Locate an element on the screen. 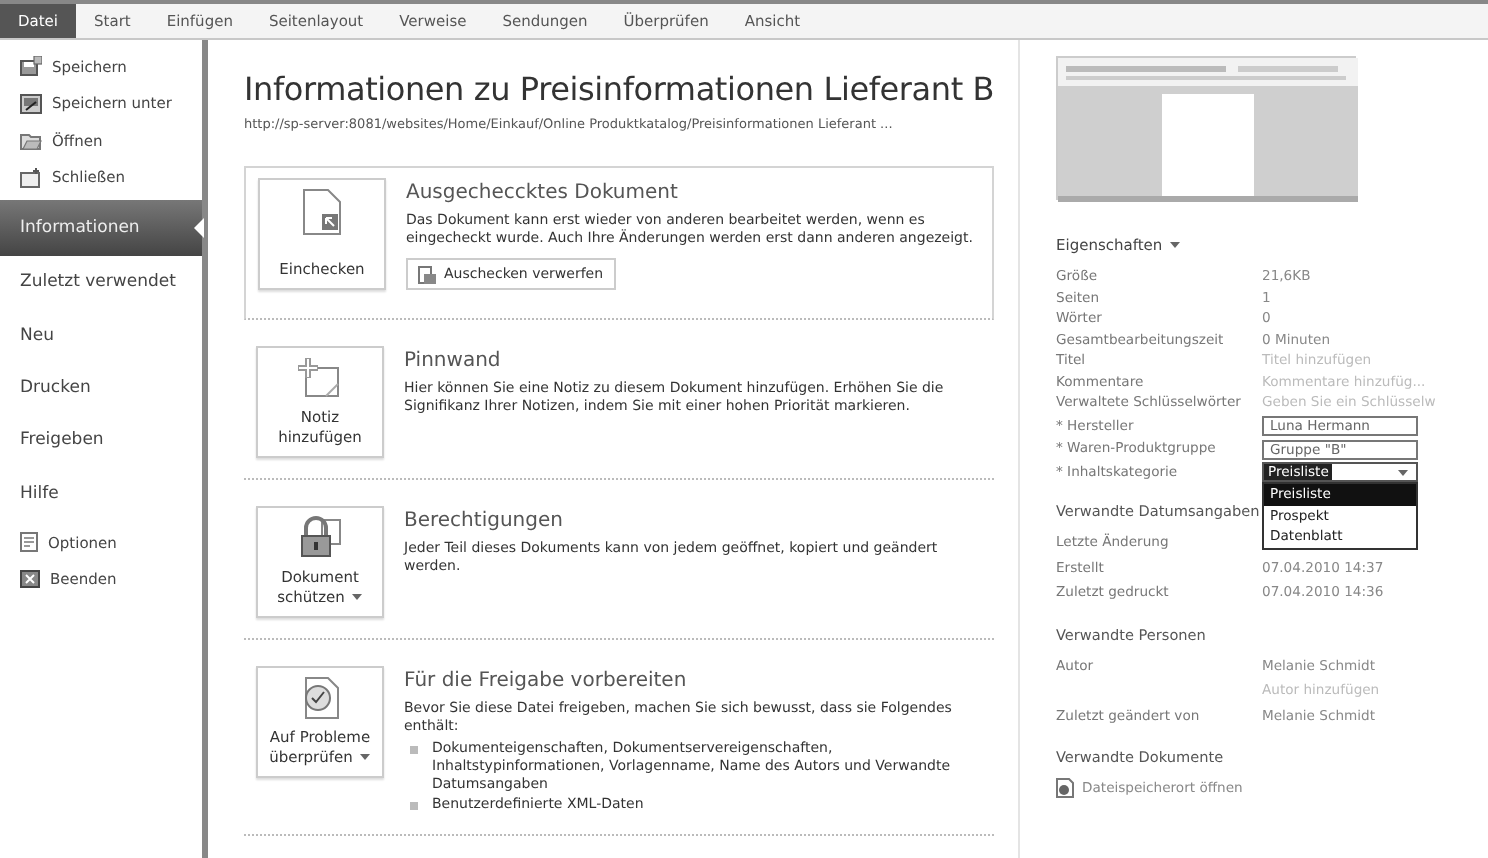 The height and width of the screenshot is (858, 1488). page-title: Informationen zu Preisinformationen Lieferant B is located at coordinates (619, 90).